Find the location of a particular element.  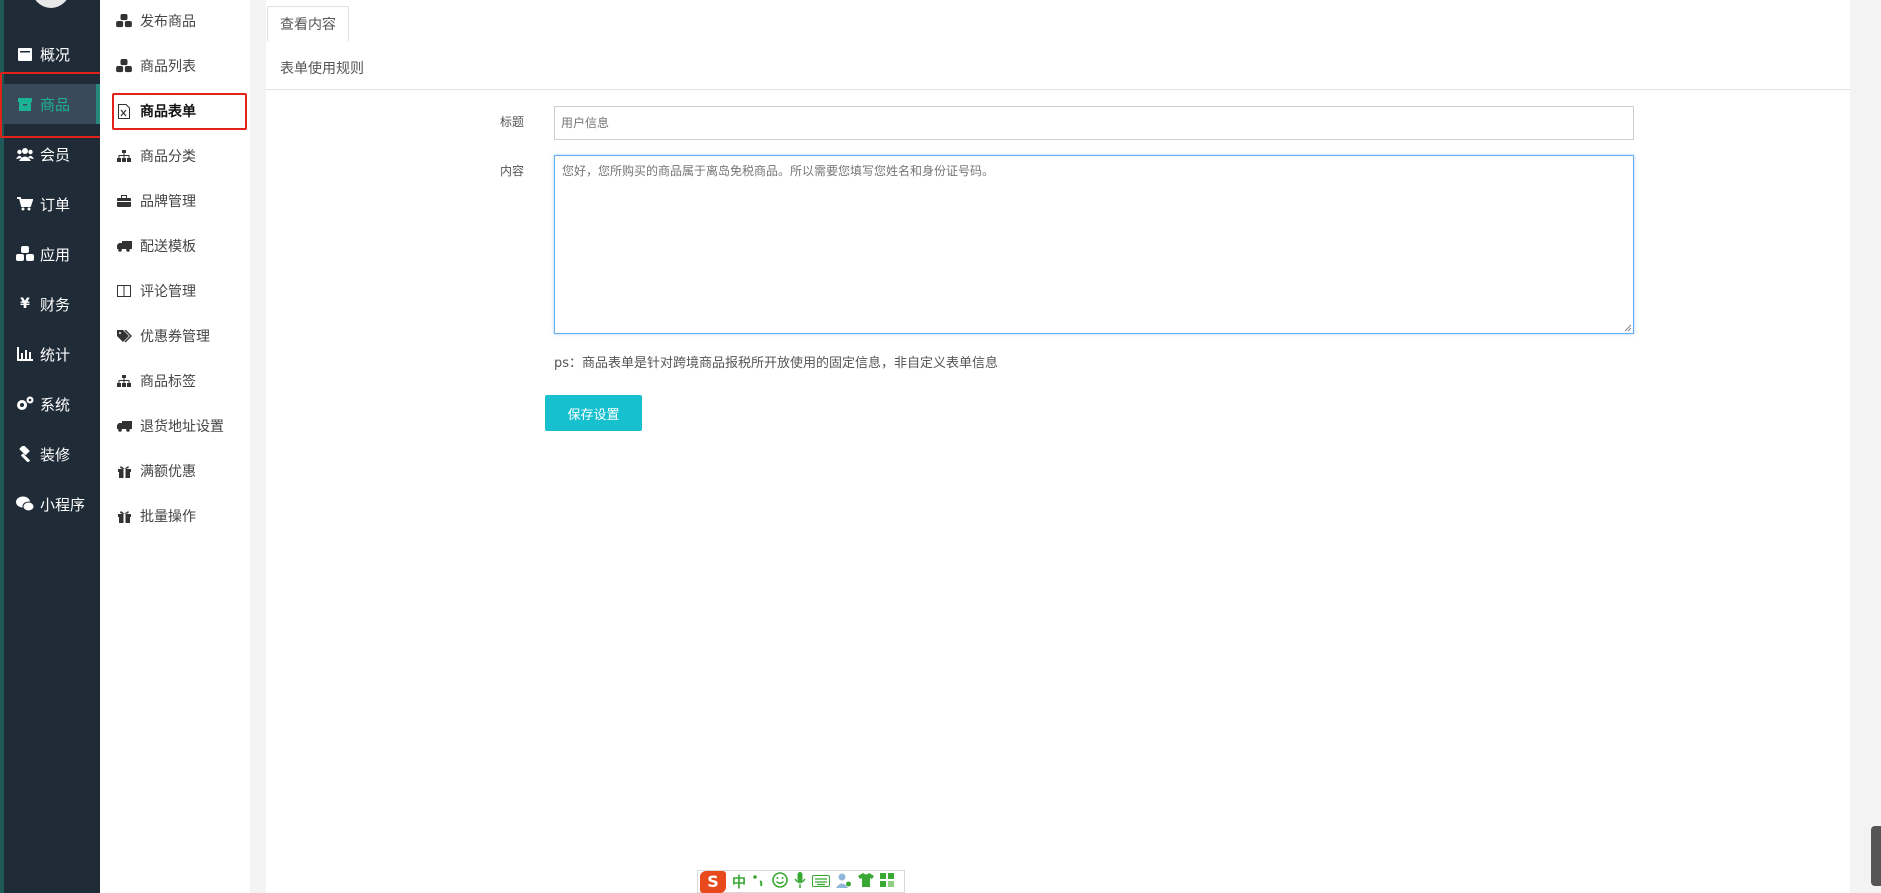

highlight-box-goods is located at coordinates (53, 105).